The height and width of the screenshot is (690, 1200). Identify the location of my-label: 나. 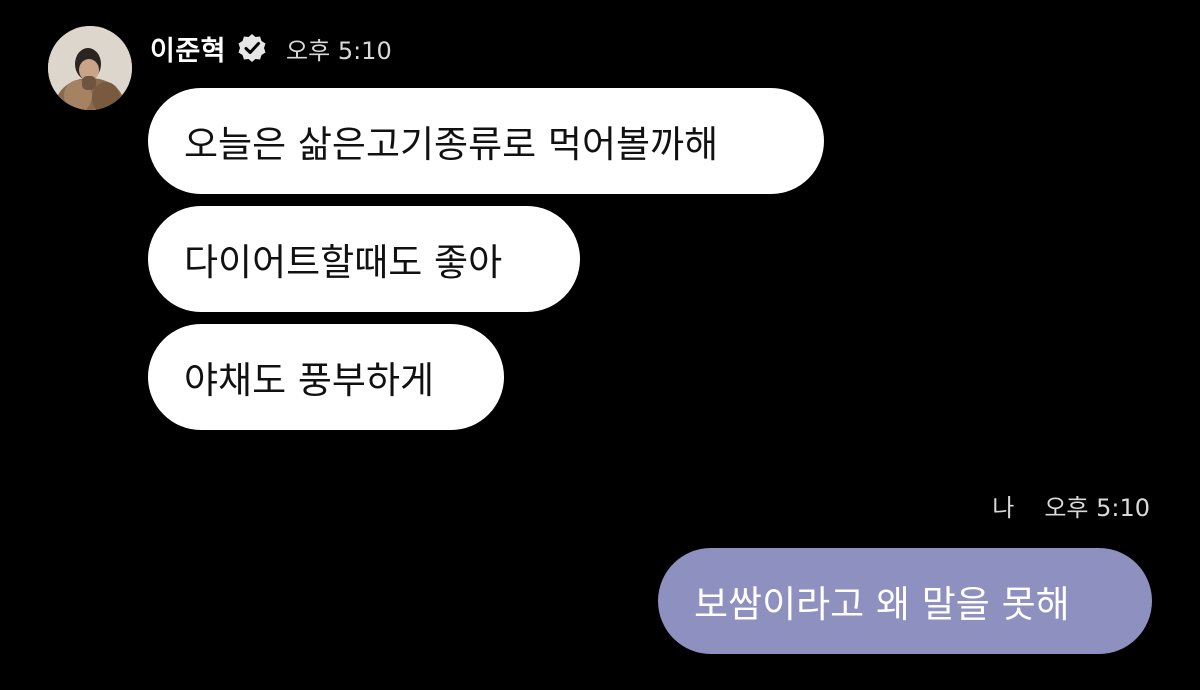
(1003, 508).